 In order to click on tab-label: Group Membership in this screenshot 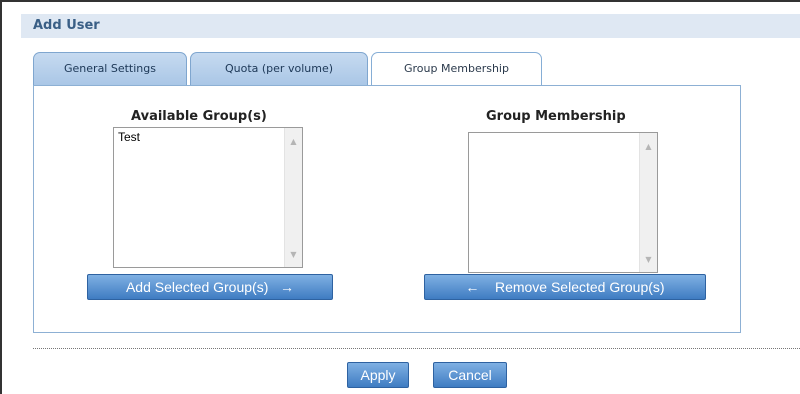, I will do `click(456, 68)`.